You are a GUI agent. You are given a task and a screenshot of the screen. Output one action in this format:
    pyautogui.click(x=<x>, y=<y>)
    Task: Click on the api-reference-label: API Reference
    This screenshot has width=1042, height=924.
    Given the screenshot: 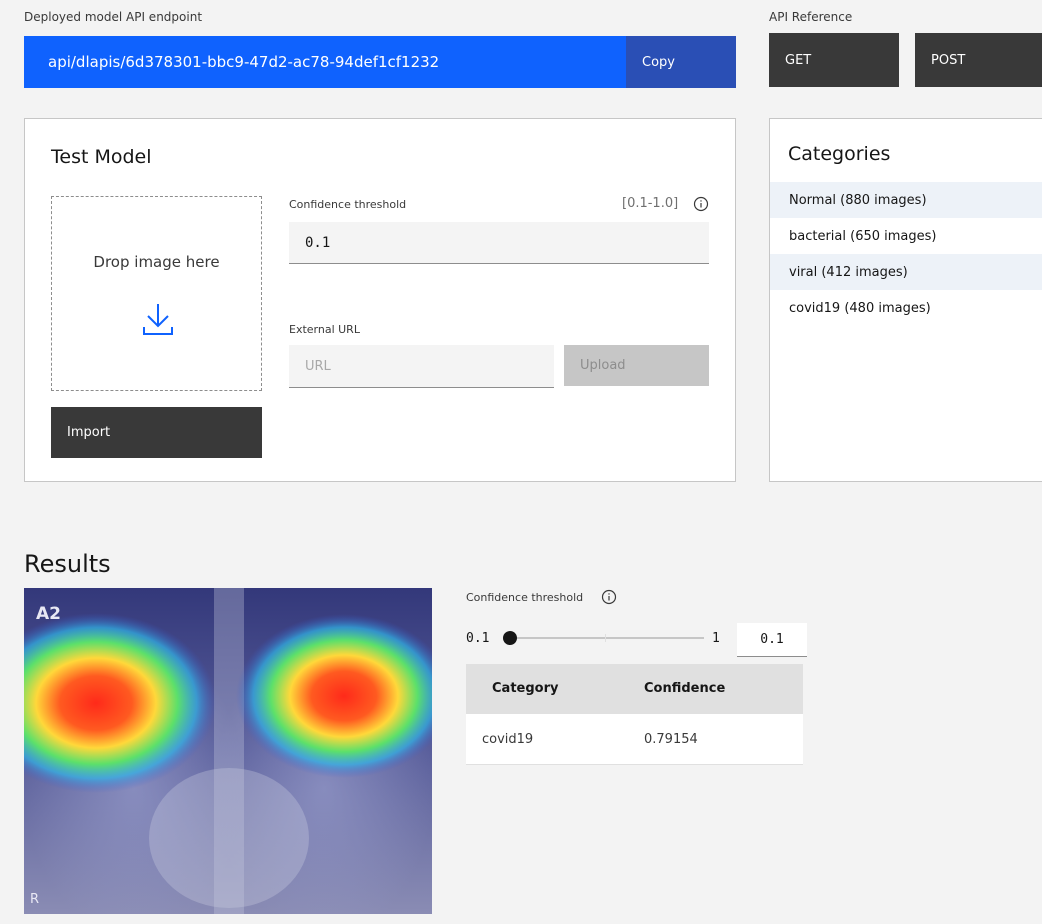 What is the action you would take?
    pyautogui.click(x=811, y=17)
    